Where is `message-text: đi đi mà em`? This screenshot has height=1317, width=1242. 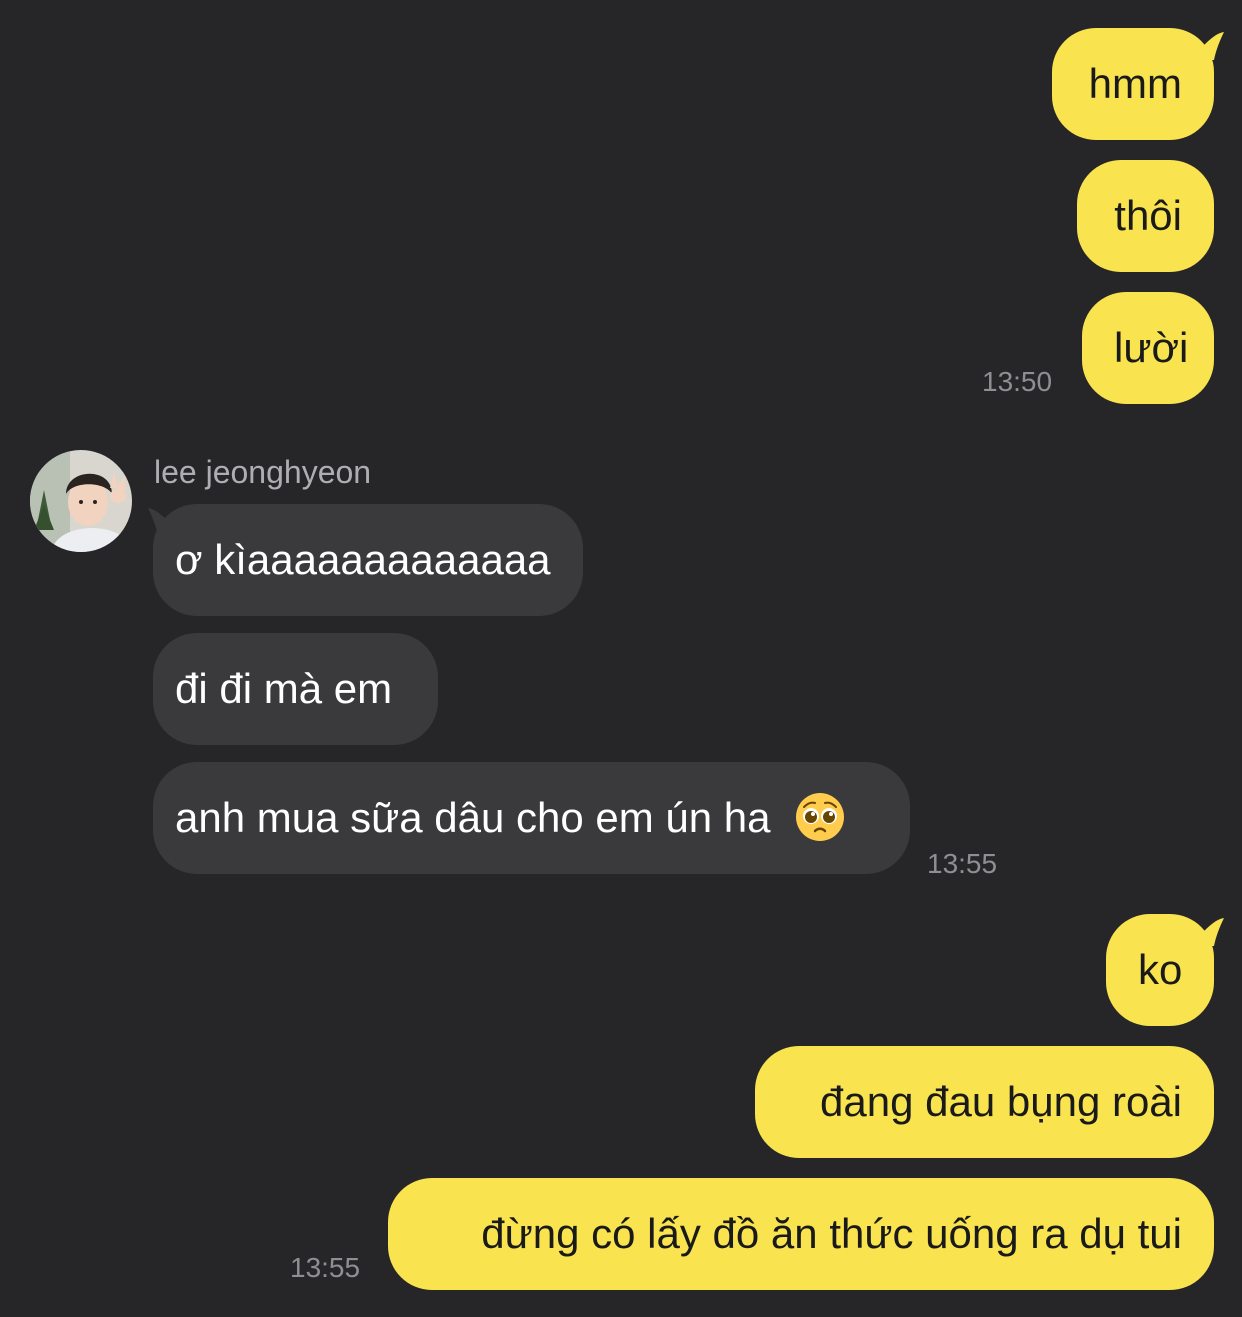 message-text: đi đi mà em is located at coordinates (284, 688).